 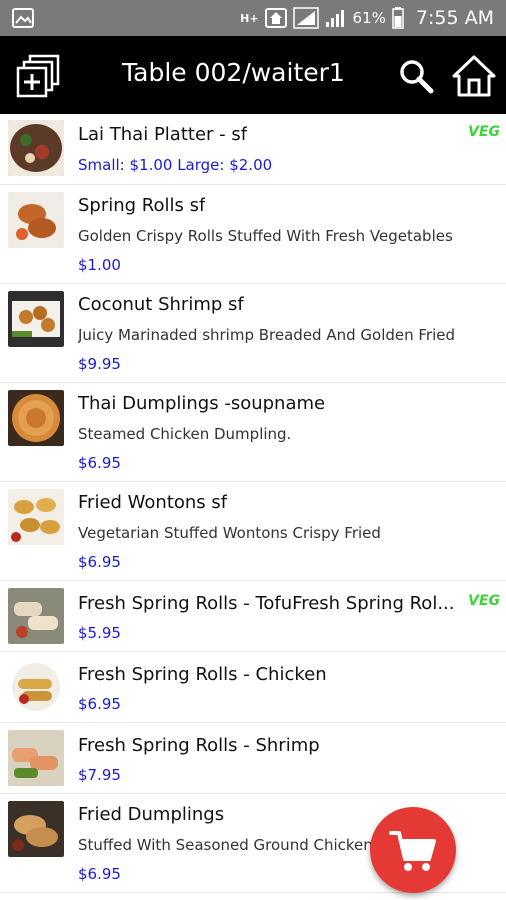 What do you see at coordinates (175, 165) in the screenshot?
I see `item-price: Small: $1.00 Large: $2.00` at bounding box center [175, 165].